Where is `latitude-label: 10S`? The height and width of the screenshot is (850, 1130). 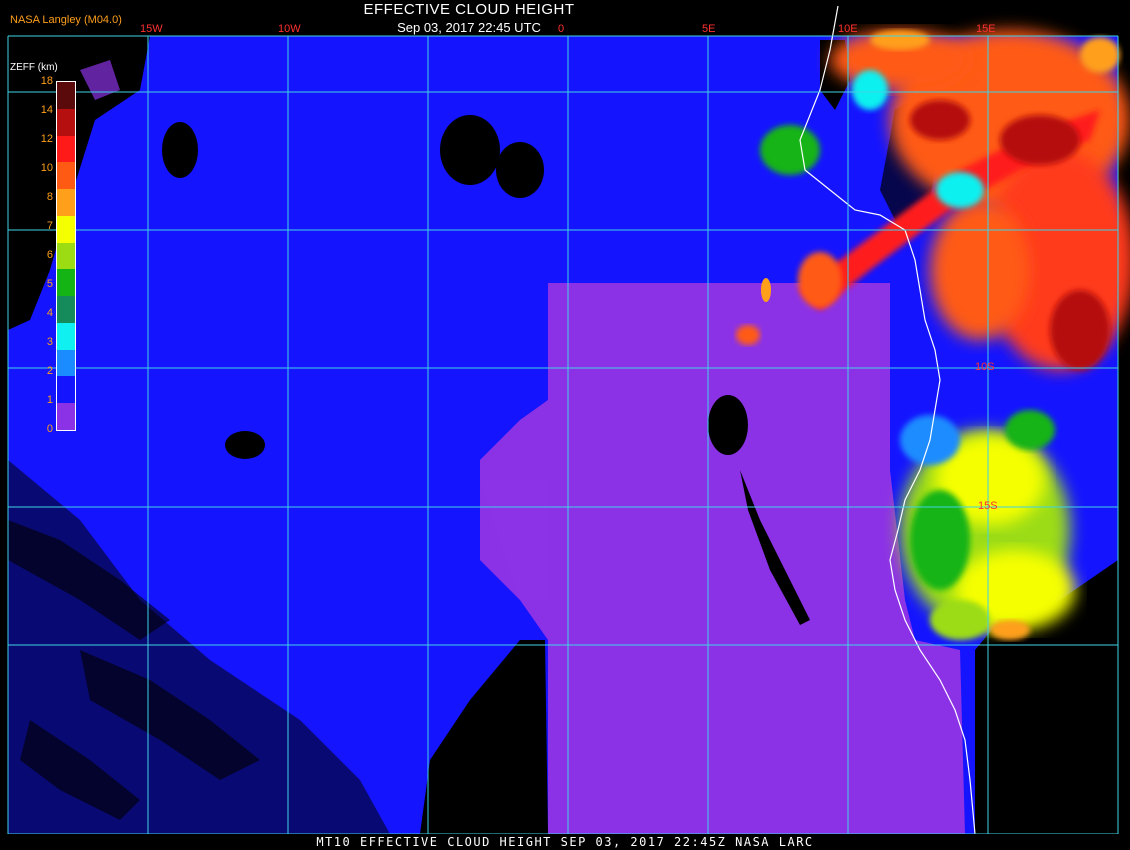 latitude-label: 10S is located at coordinates (985, 367).